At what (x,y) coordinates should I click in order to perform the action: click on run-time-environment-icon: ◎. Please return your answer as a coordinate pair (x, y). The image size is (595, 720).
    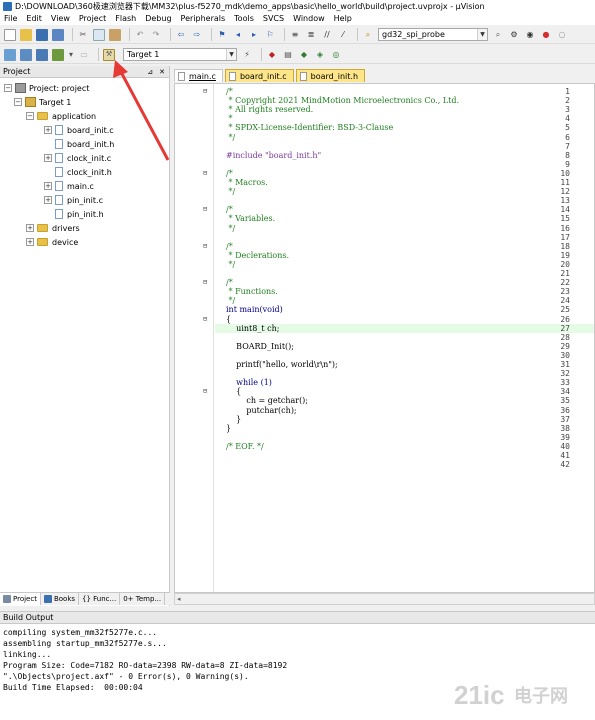
    Looking at the image, I should click on (336, 55).